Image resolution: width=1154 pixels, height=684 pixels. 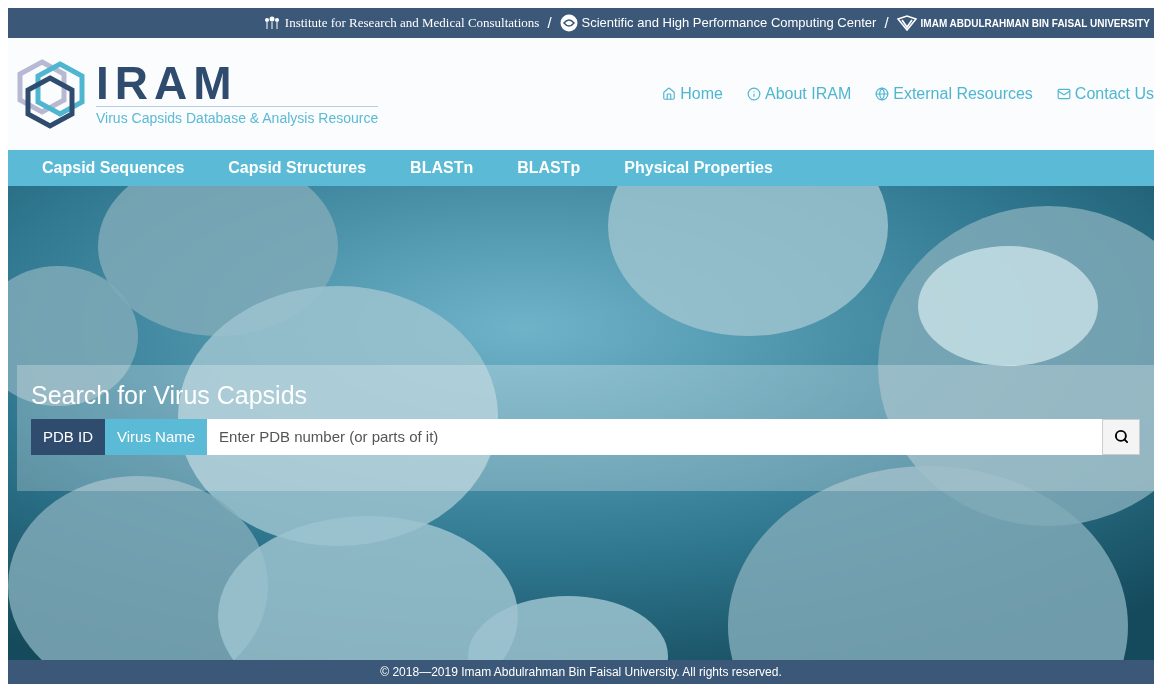 I want to click on logo-subtitle: Virus Capsids Database & Analysis Resource, so click(x=237, y=117).